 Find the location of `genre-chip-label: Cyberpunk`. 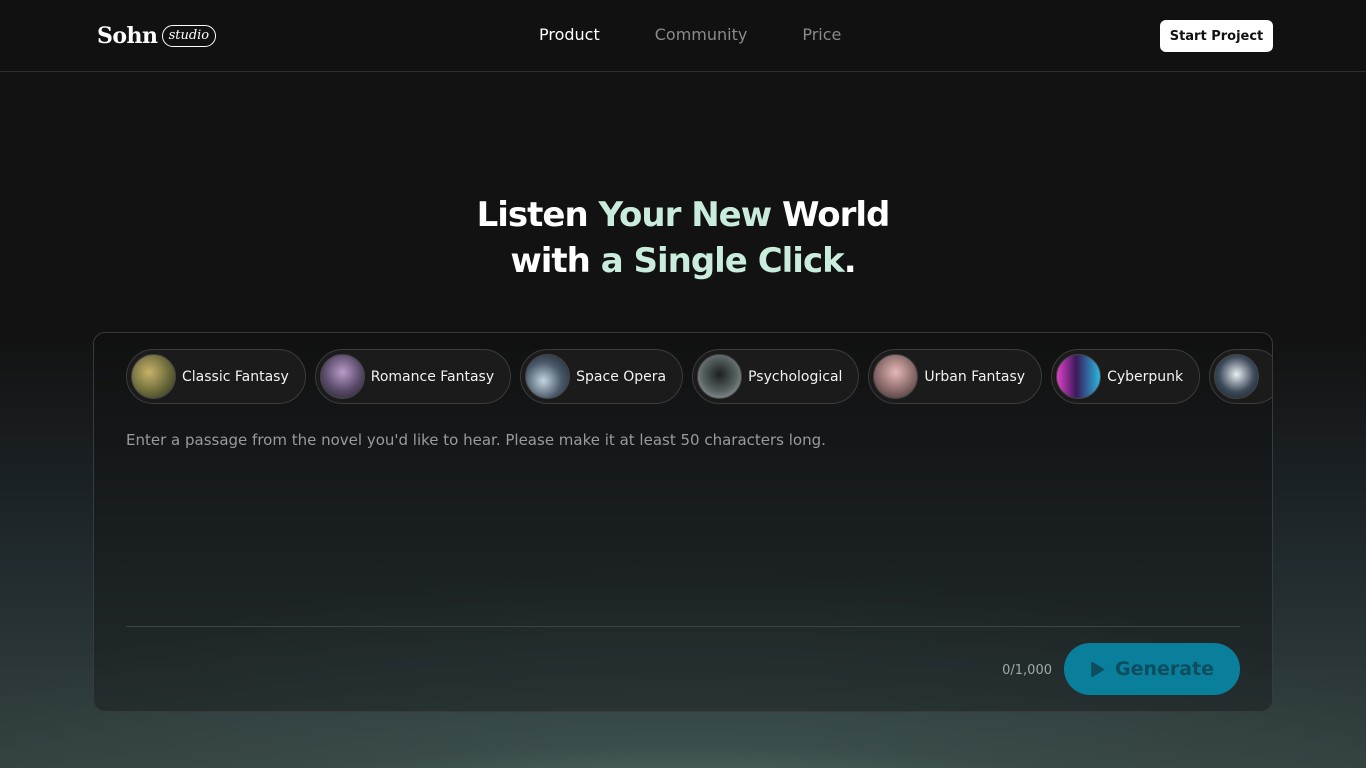

genre-chip-label: Cyberpunk is located at coordinates (1145, 376).